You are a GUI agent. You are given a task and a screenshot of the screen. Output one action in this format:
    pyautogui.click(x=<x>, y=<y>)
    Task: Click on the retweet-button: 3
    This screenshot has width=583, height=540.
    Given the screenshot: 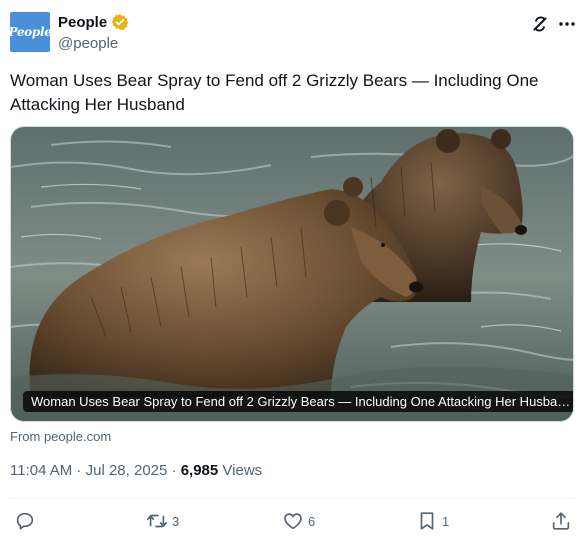 What is the action you would take?
    pyautogui.click(x=162, y=521)
    